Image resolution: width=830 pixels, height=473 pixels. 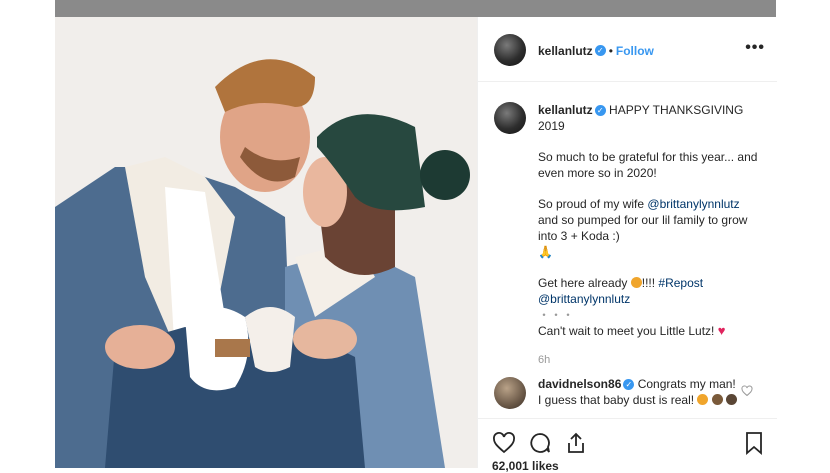 I want to click on mention-link-2: @brittanylynnlutz, so click(x=584, y=299).